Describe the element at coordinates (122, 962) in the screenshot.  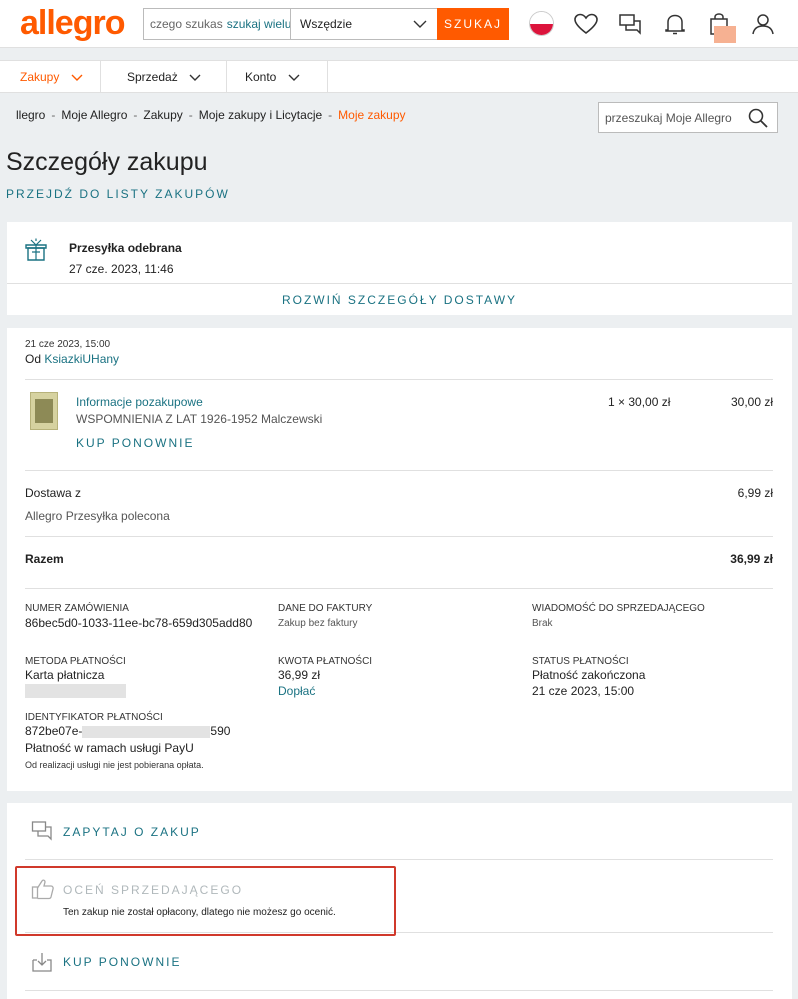
I see `buy-again-action-link: KUP PONOWNIE` at that location.